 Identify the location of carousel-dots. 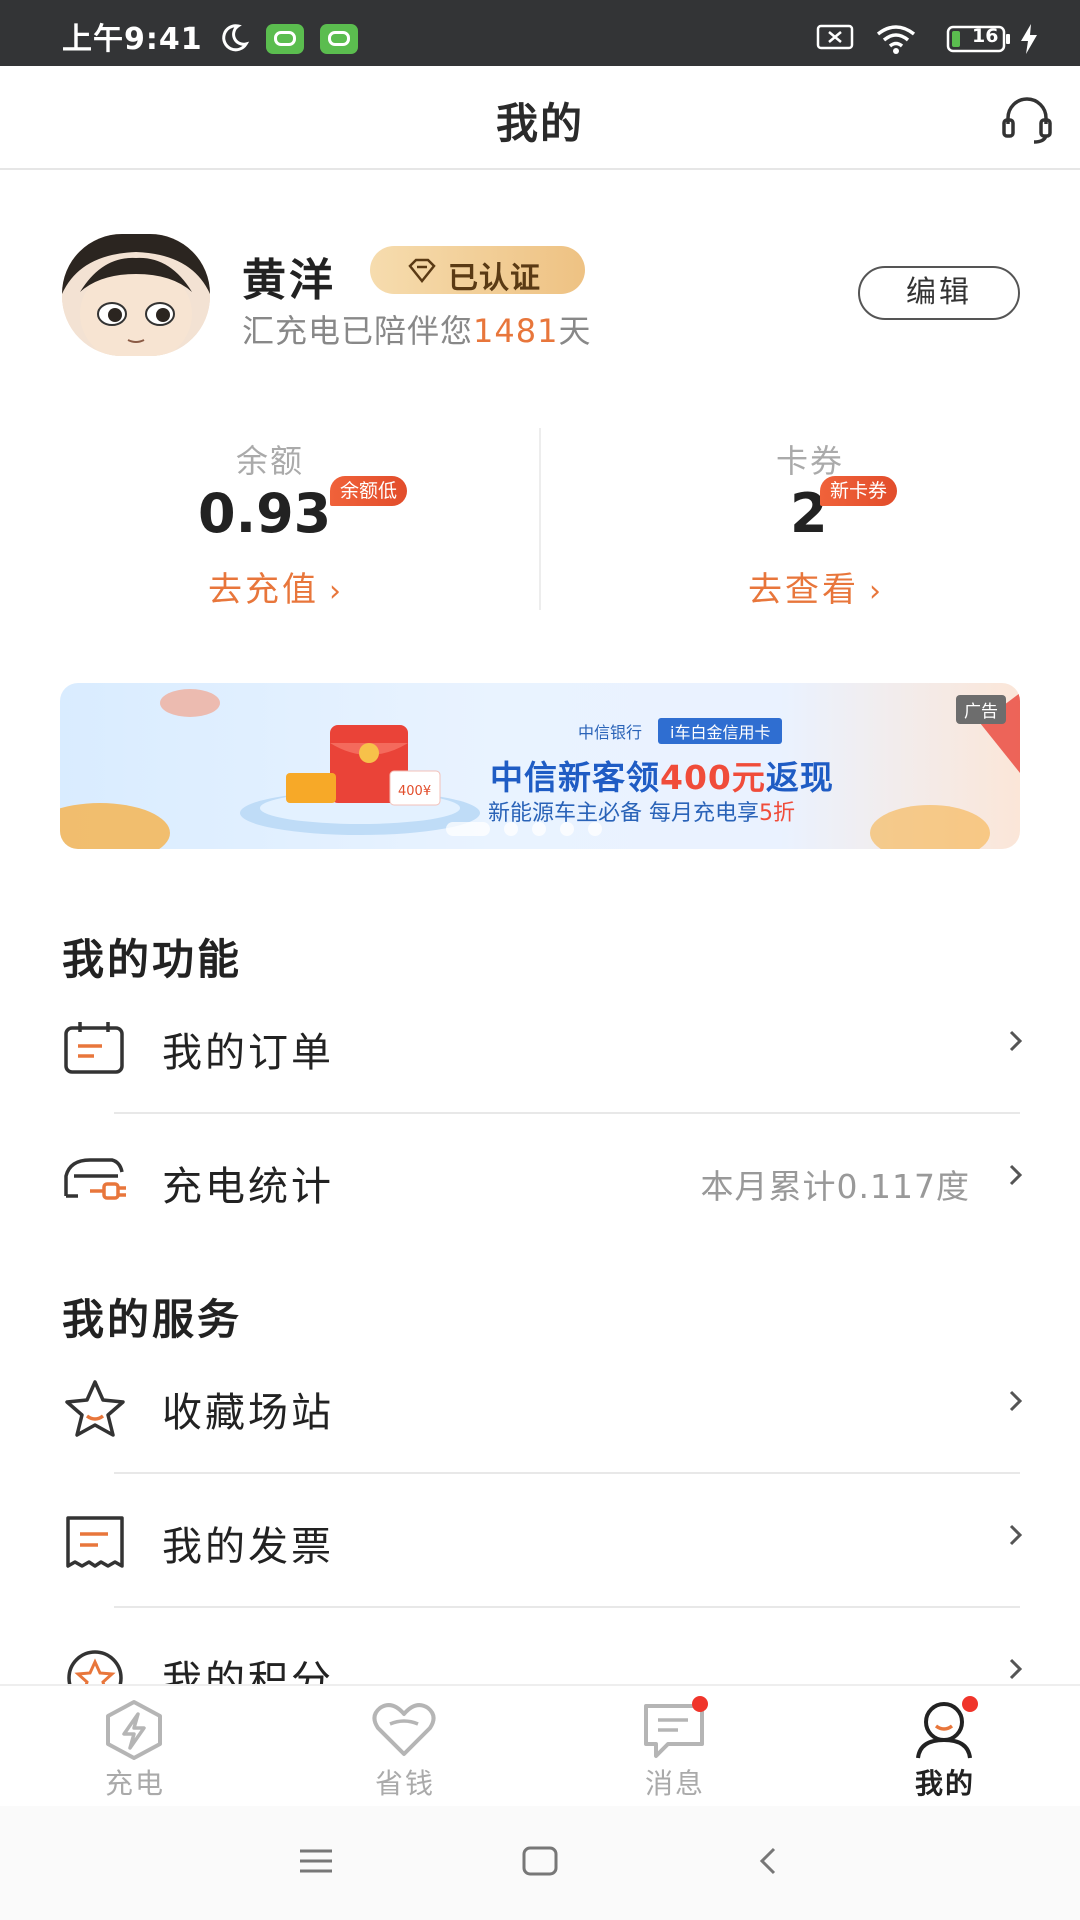
(531, 828).